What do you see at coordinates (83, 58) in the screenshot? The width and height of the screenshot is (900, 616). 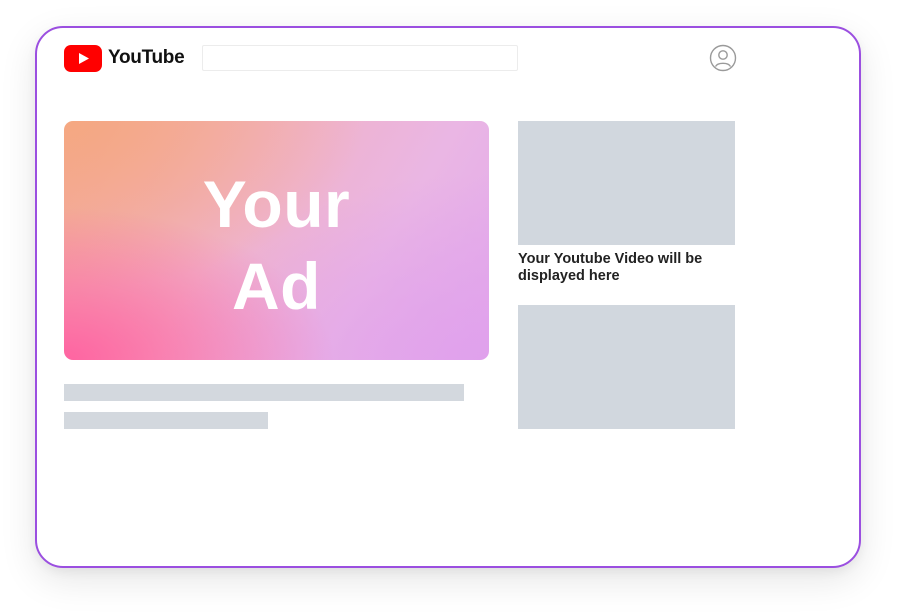 I see `youtube-logo-icon` at bounding box center [83, 58].